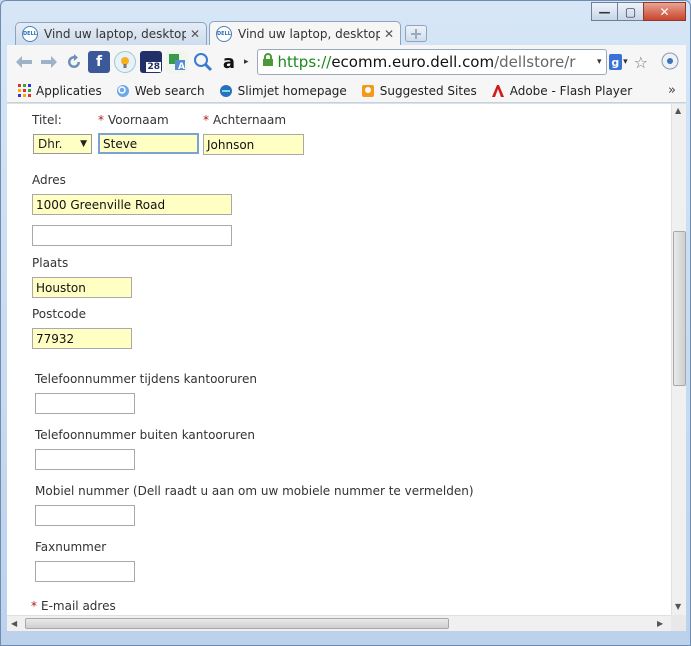 The height and width of the screenshot is (646, 691). I want to click on mobile-input, so click(85, 515).